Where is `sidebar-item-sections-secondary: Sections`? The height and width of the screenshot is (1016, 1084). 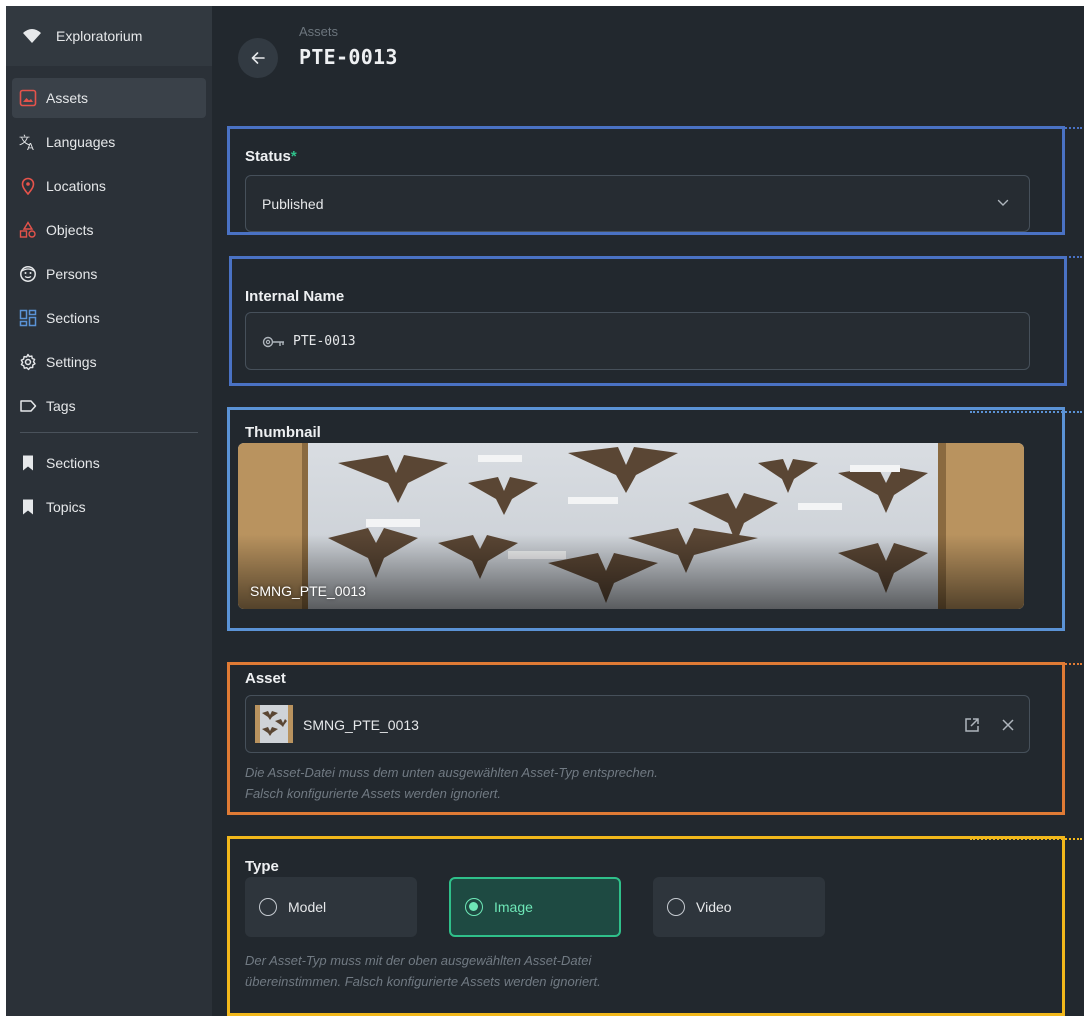
sidebar-item-sections-secondary: Sections is located at coordinates (109, 463).